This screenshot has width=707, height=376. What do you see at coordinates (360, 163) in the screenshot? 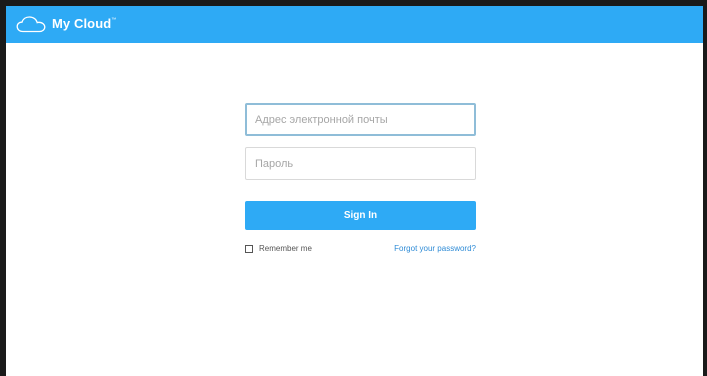
I see `password-field` at bounding box center [360, 163].